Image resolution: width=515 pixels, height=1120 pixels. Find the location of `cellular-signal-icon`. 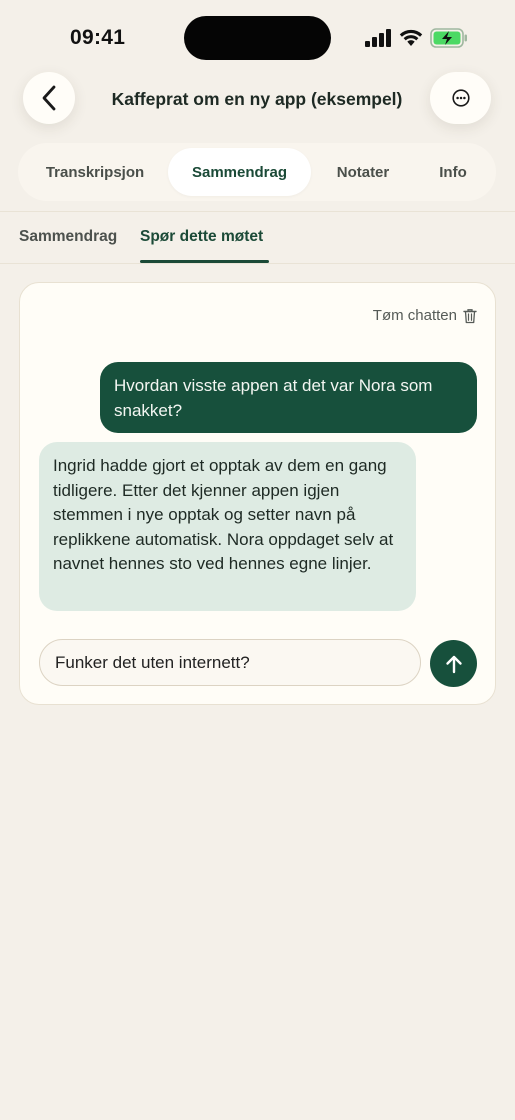

cellular-signal-icon is located at coordinates (378, 38).